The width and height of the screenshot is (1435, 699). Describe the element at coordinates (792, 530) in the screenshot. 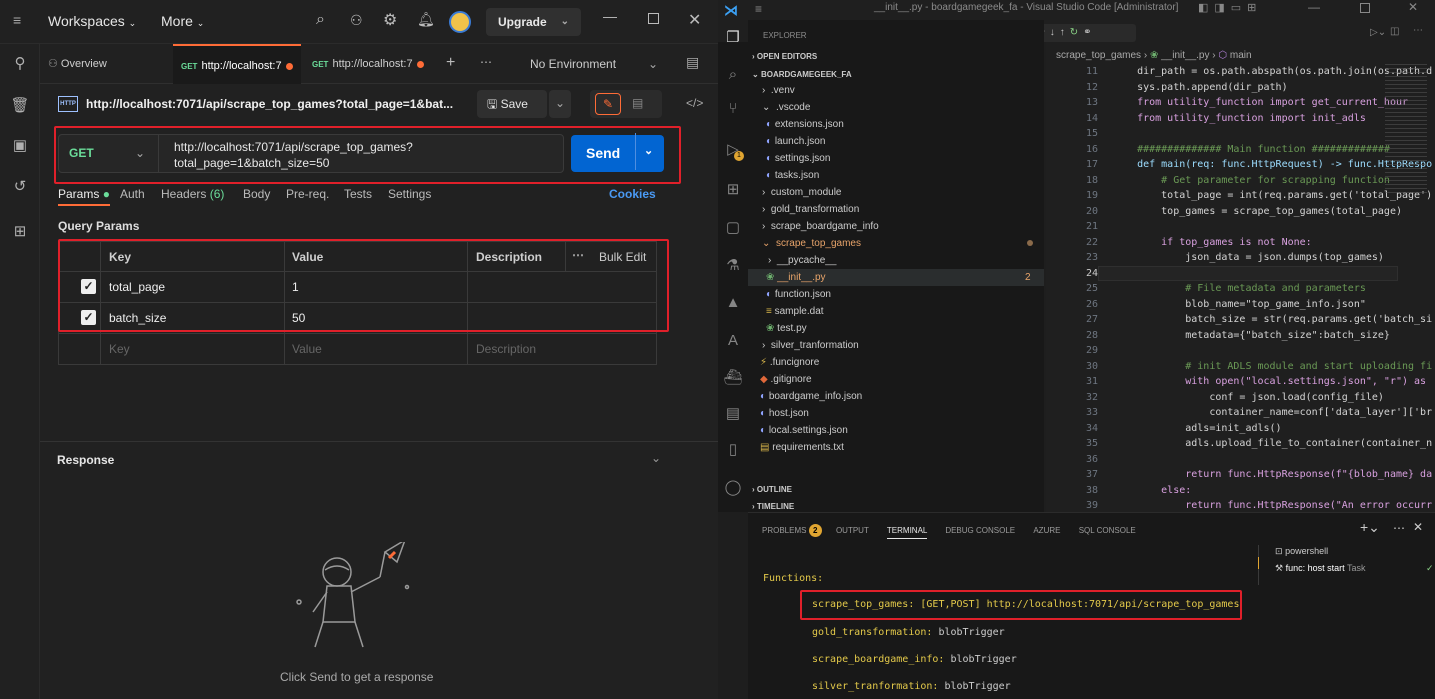

I see `tab-problems: PROBLEMS 2` at that location.